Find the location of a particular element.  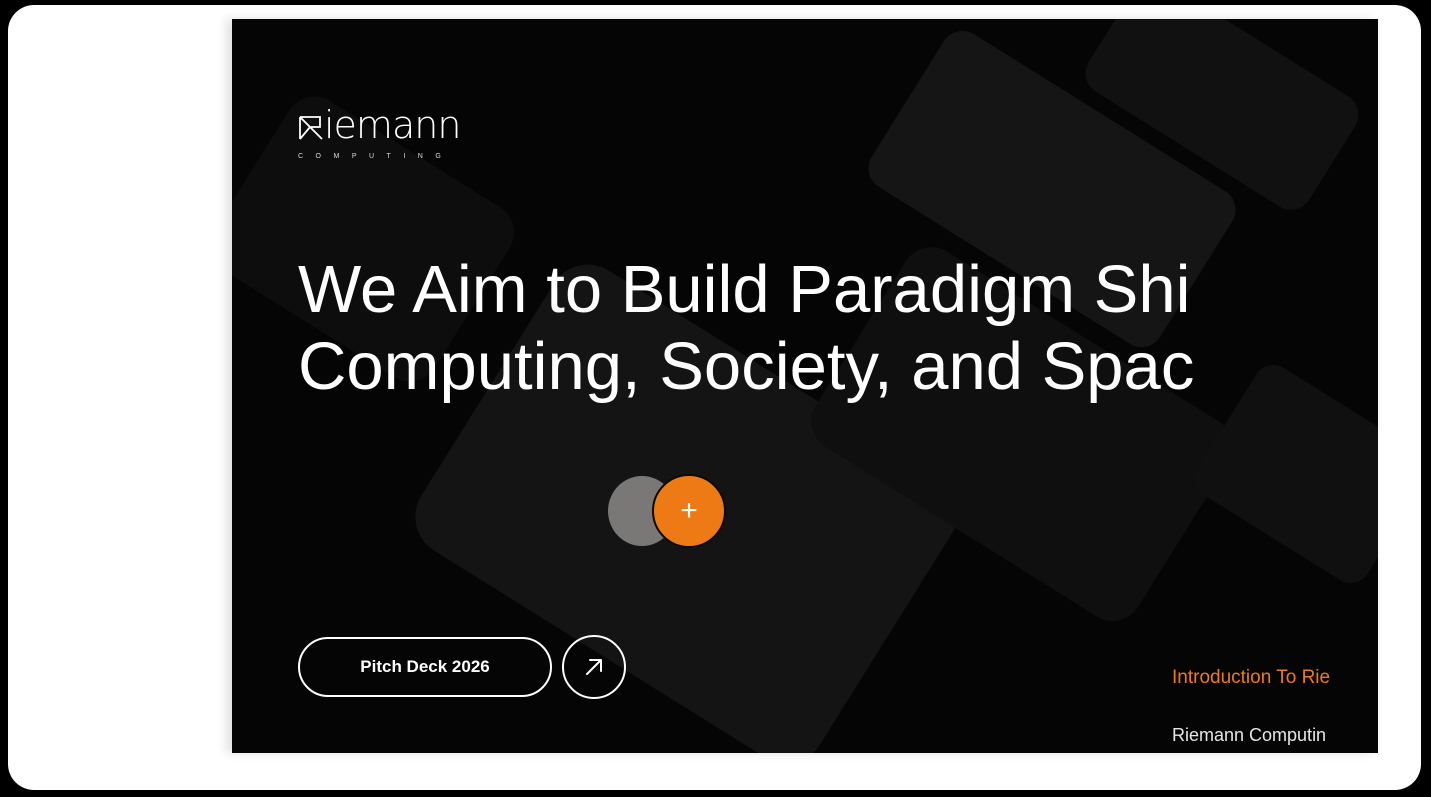

plus-icon: + is located at coordinates (689, 510).